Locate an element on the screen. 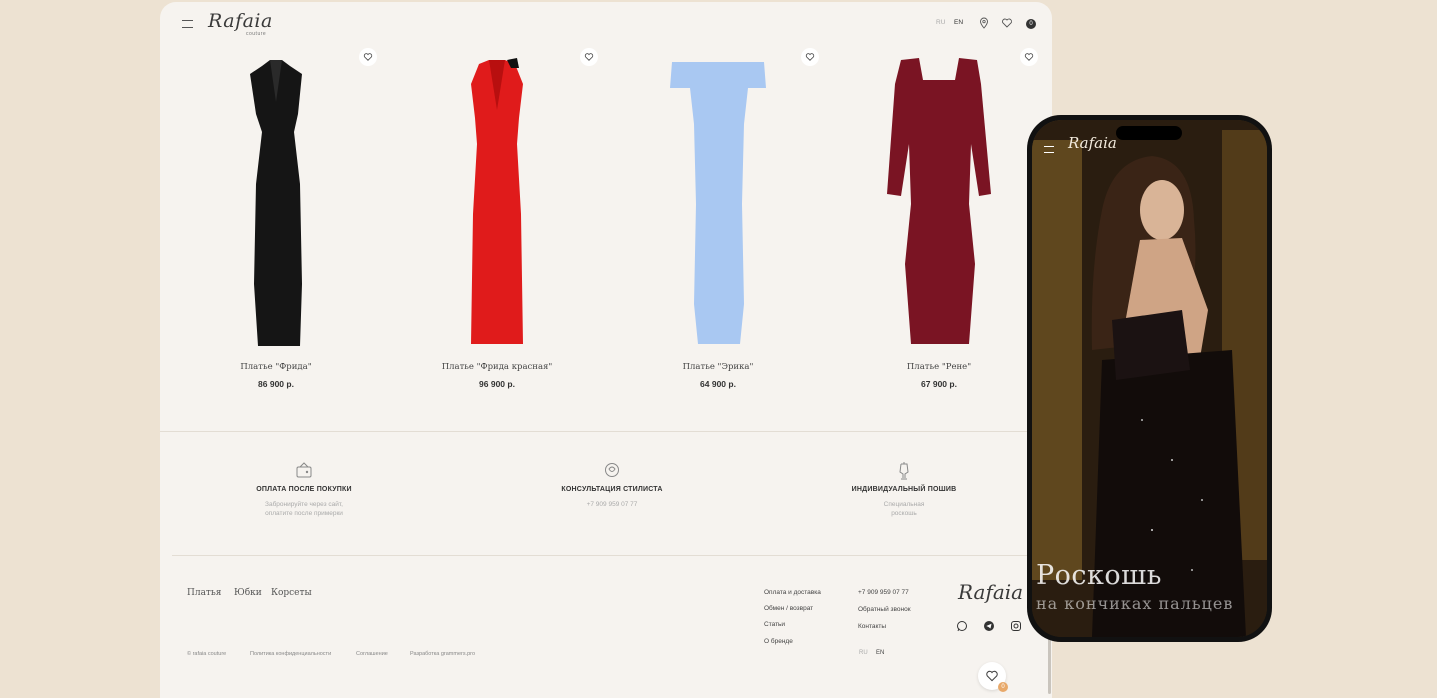 This screenshot has width=1437, height=698. product-card: Платье "Фрида" 86 900 р. is located at coordinates (276, 226).